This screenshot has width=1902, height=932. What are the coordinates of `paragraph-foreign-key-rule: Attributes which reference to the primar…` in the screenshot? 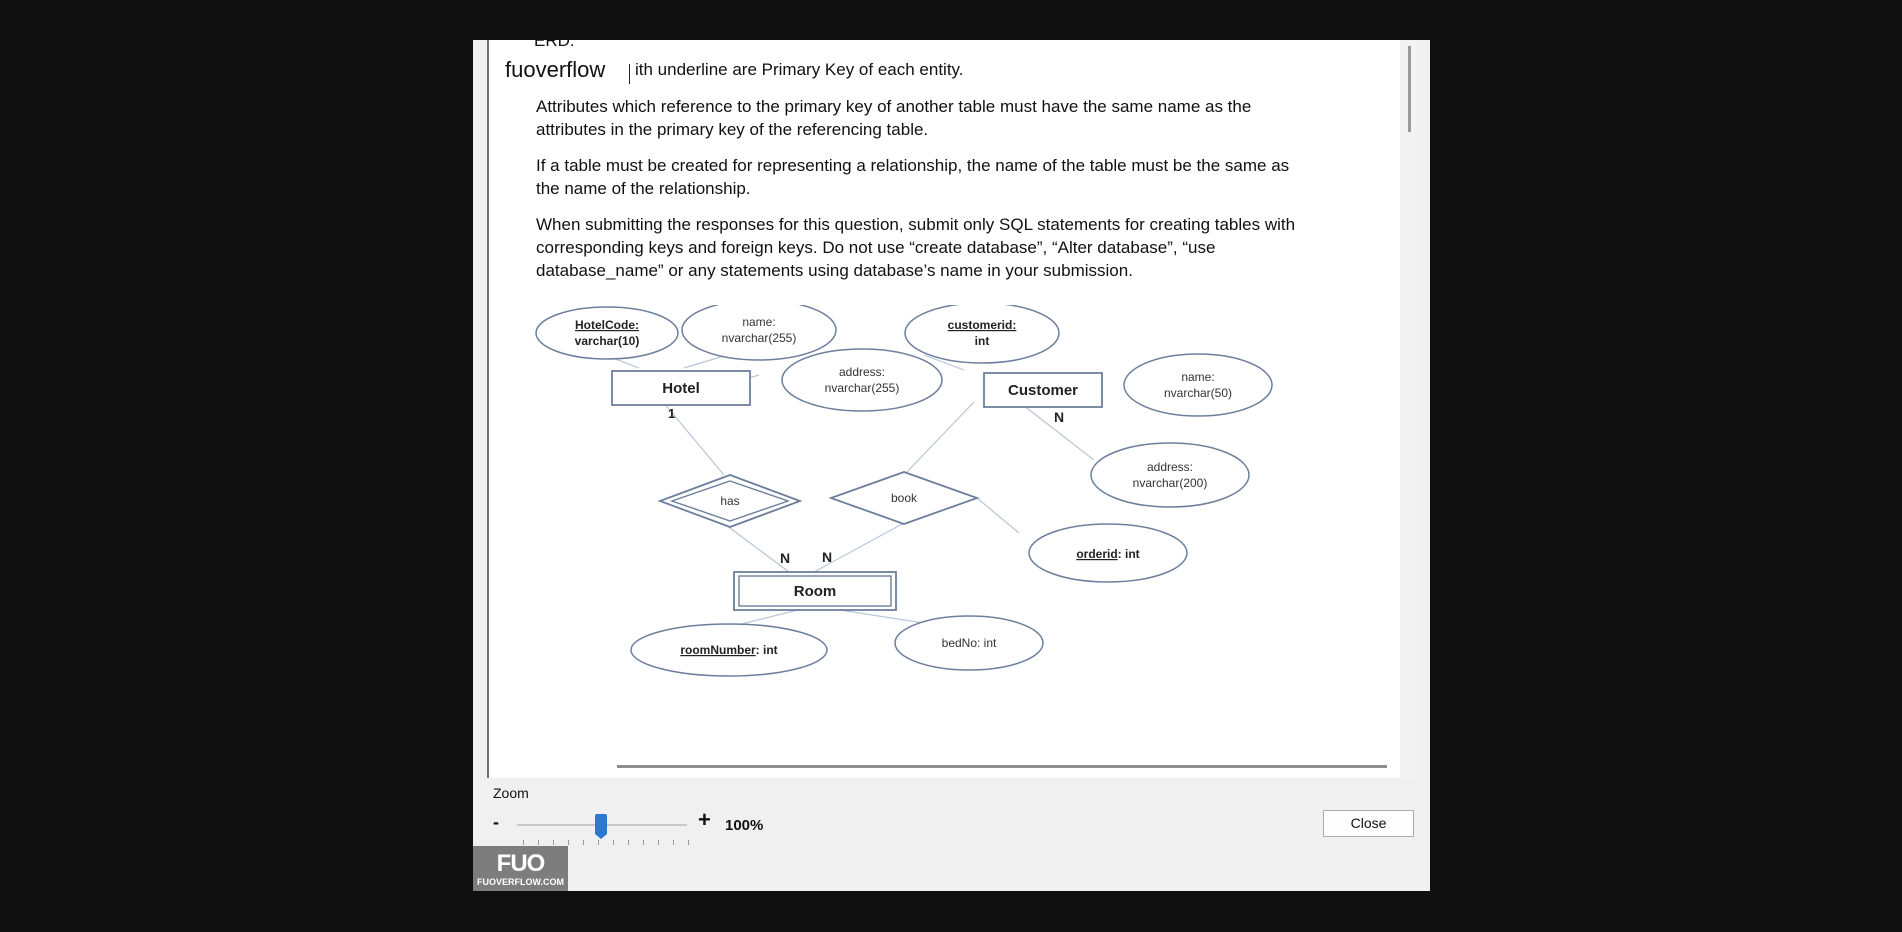 It's located at (894, 118).